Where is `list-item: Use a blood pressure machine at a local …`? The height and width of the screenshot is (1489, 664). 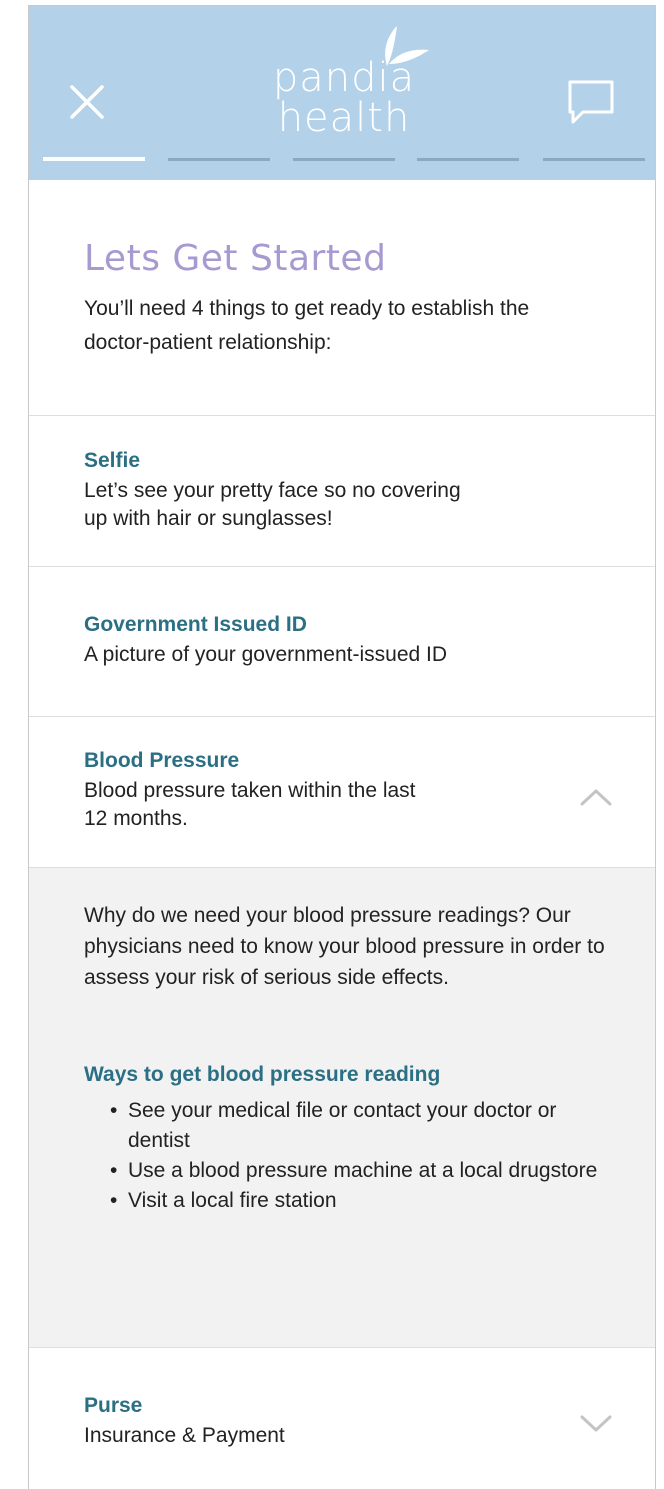
list-item: Use a blood pressure machine at a local … is located at coordinates (357, 1171).